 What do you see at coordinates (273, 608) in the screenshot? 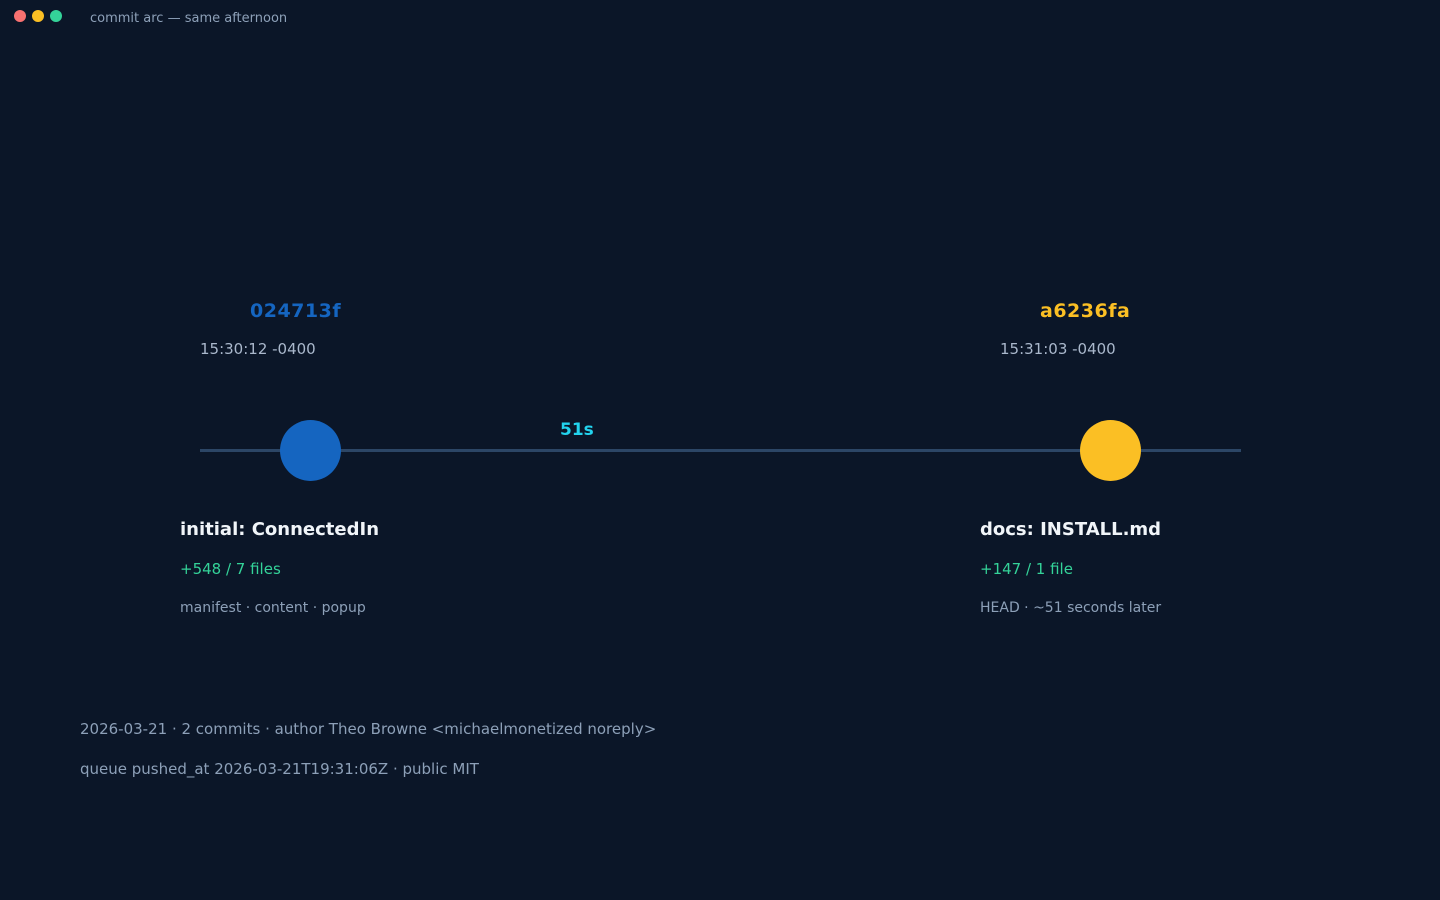
I see `commit-detail-first: manifest · content · popup` at bounding box center [273, 608].